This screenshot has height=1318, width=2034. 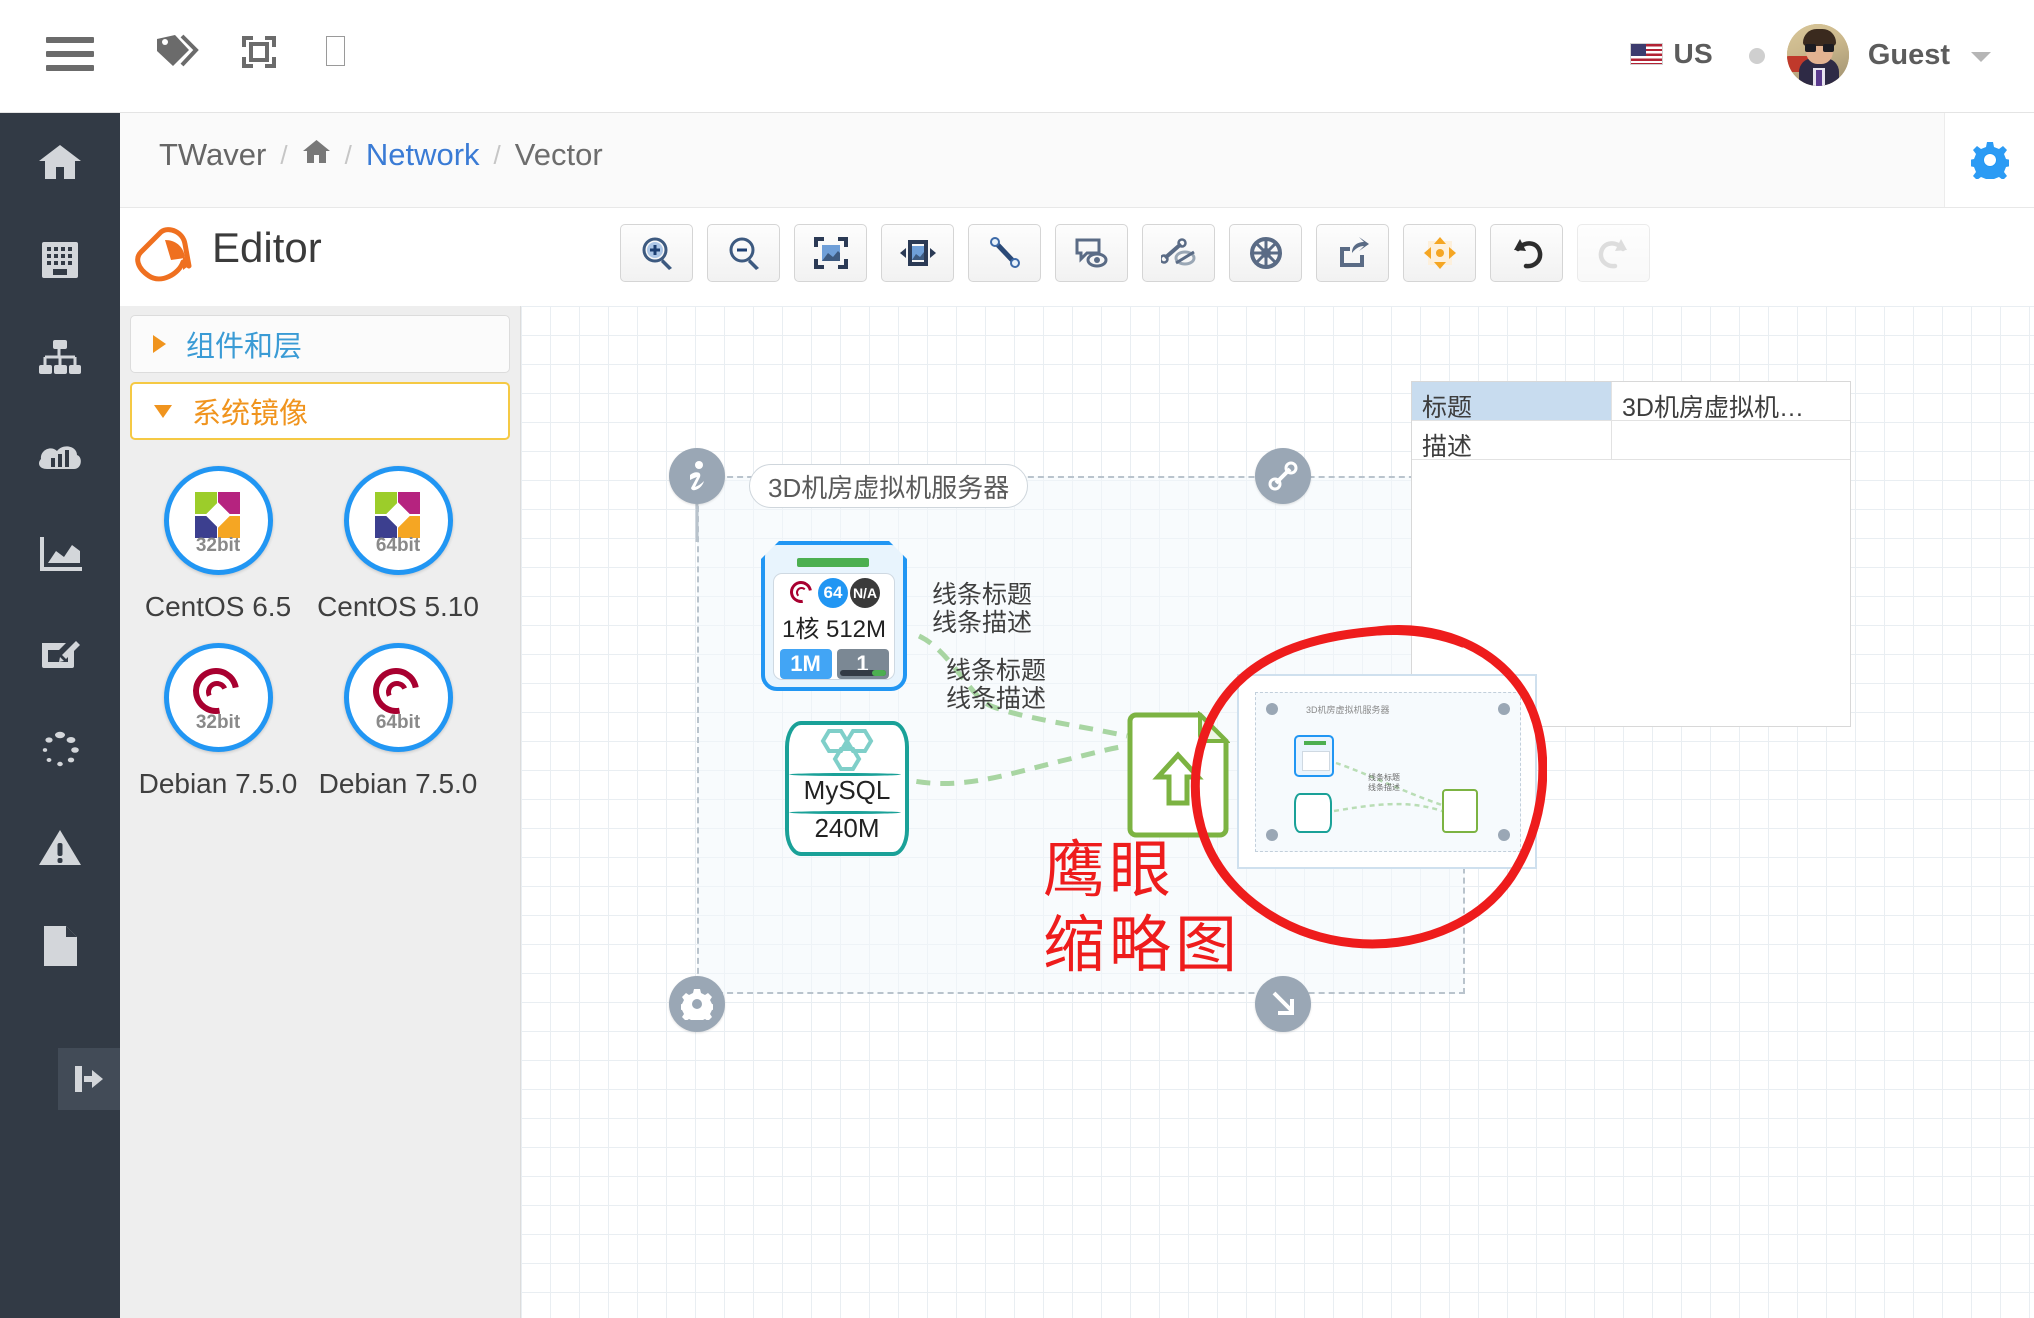 I want to click on toggle-links-button, so click(x=1178, y=253).